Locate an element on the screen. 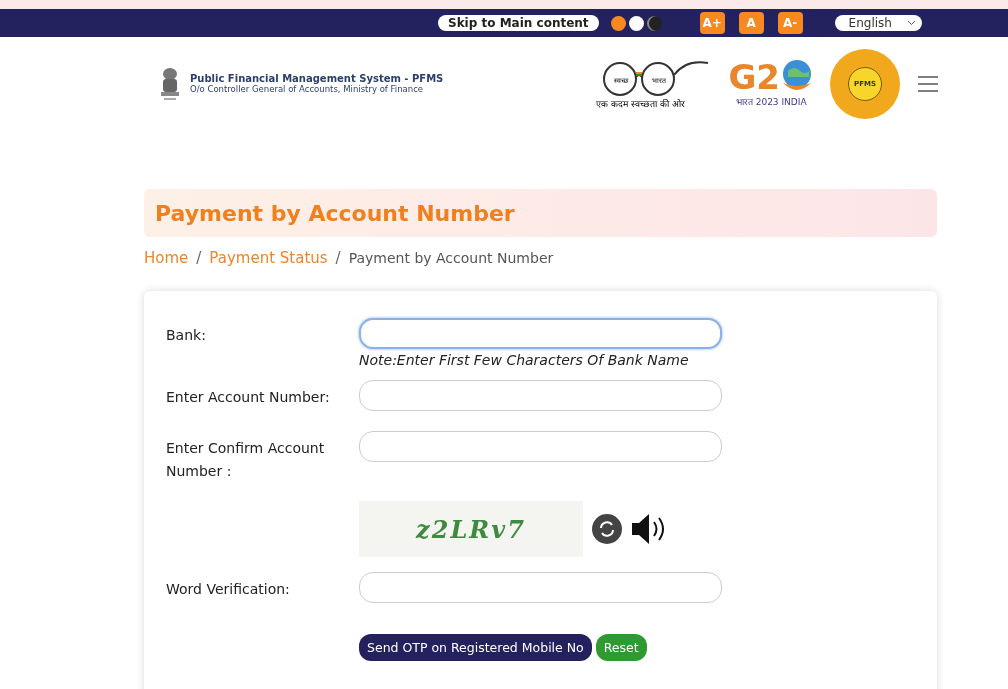  org-subtitle: O/o Controller General of Accounts, Ministry of Finance is located at coordinates (307, 89).